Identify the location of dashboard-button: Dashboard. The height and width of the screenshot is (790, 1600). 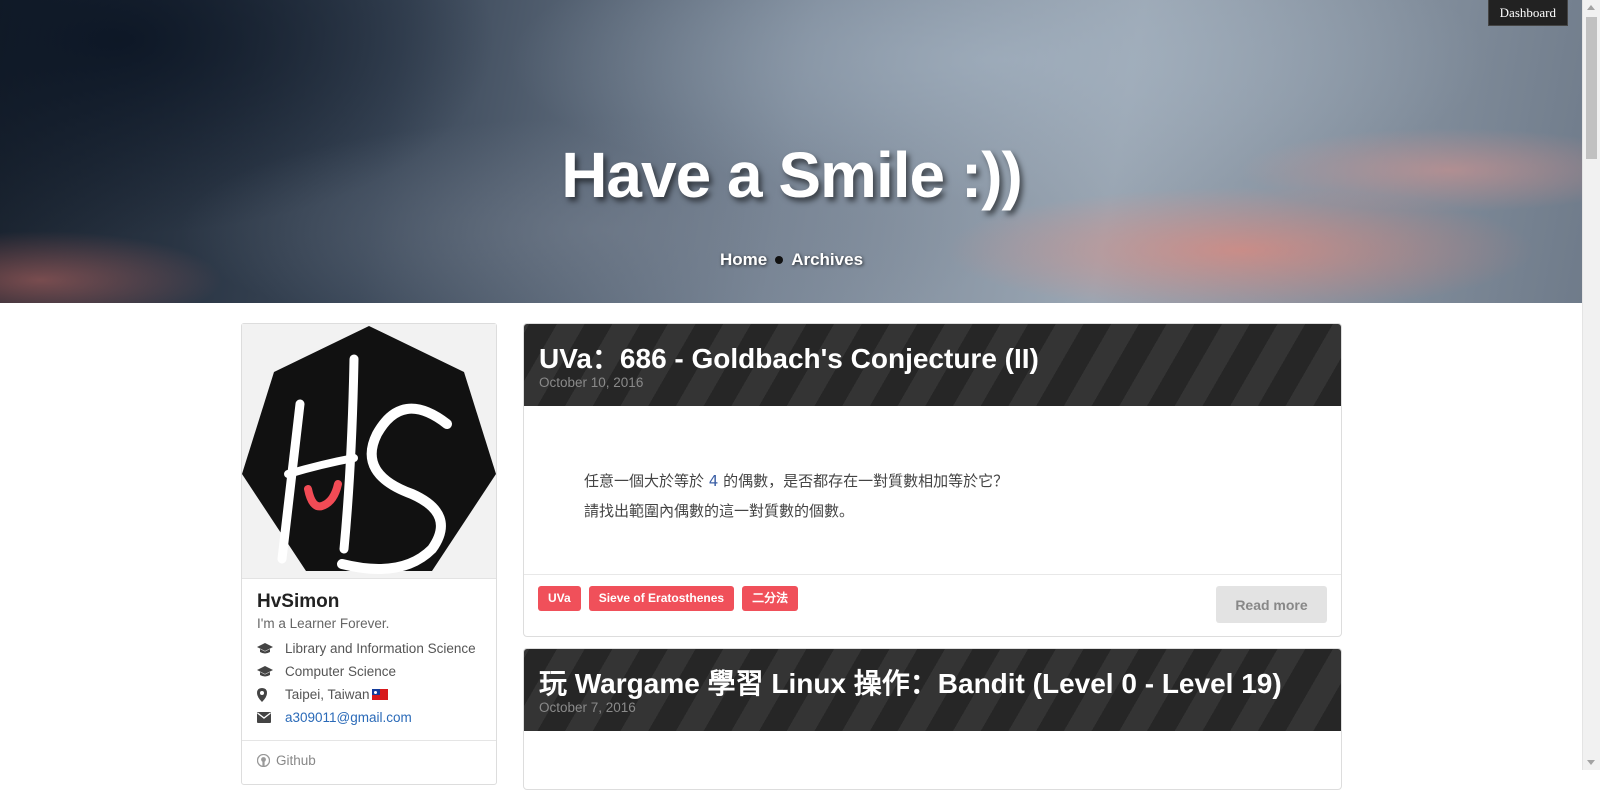
(1527, 13).